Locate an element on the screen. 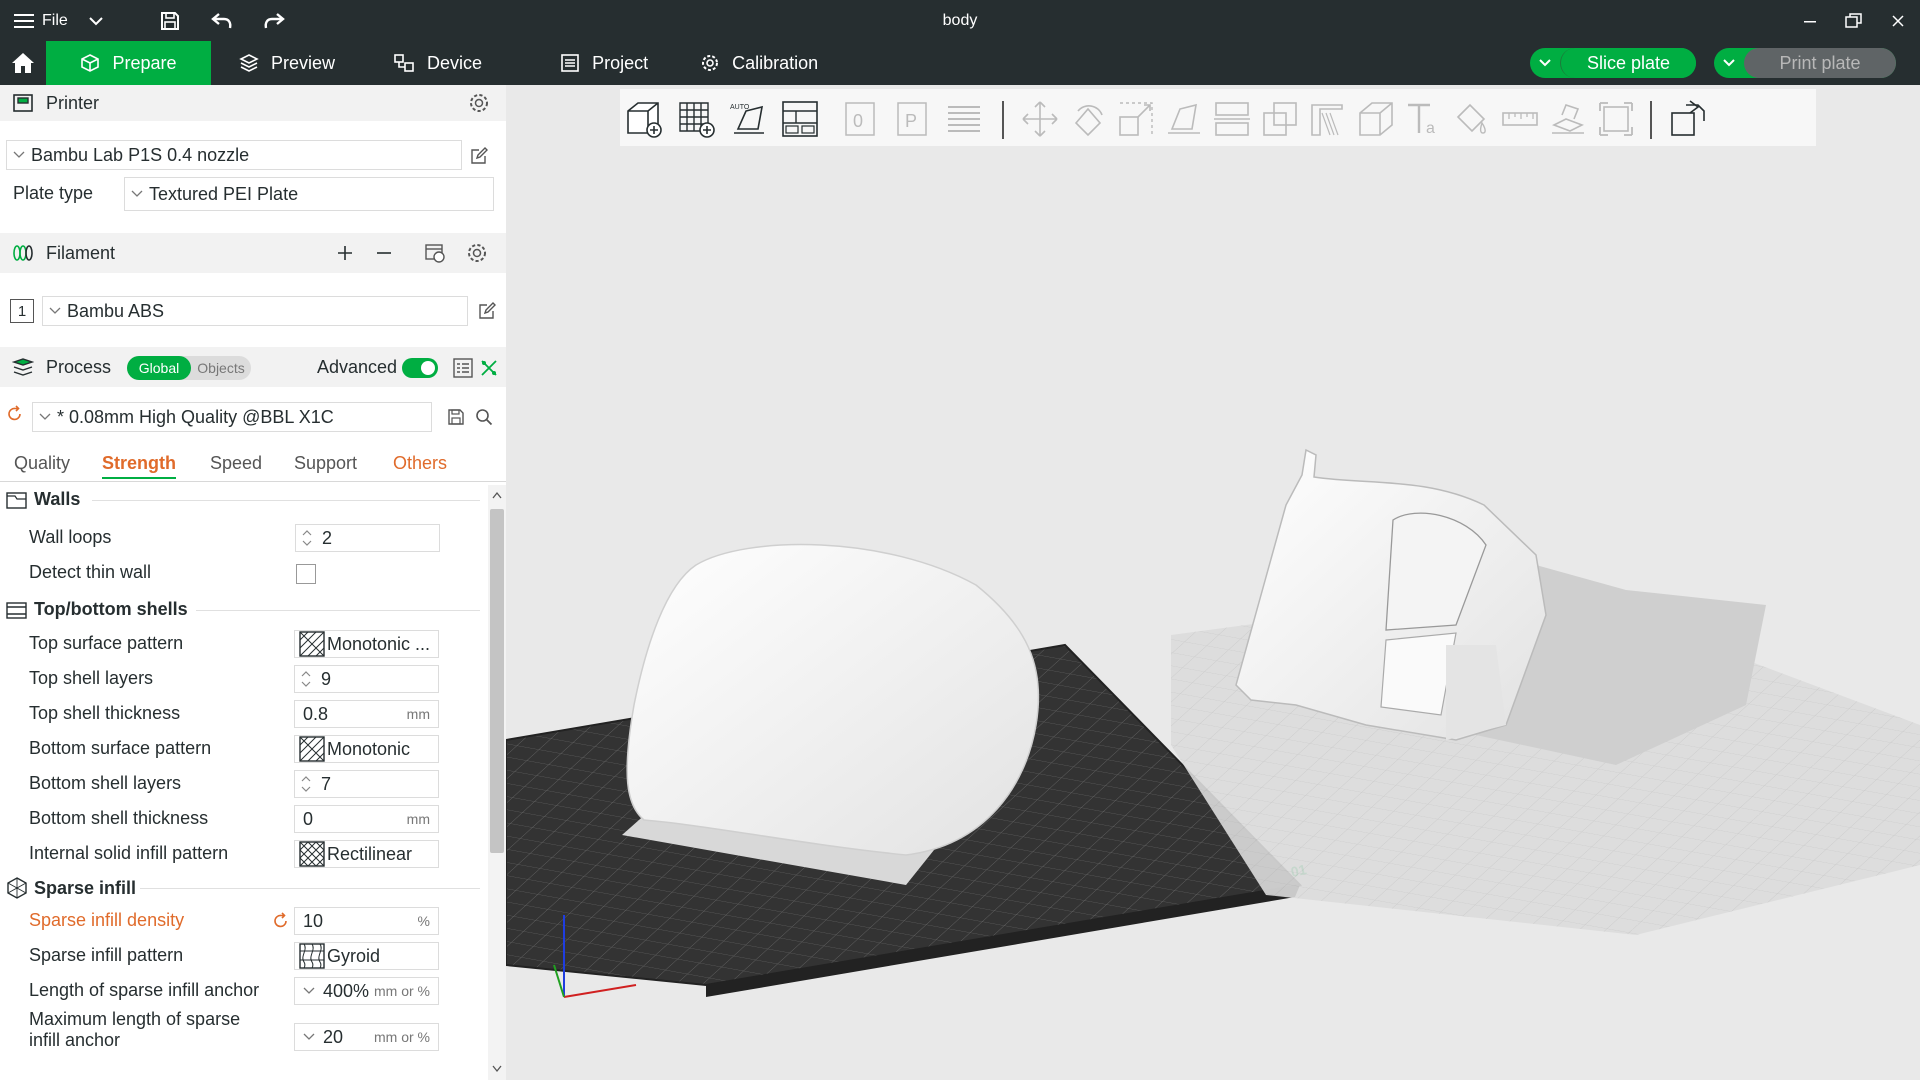 Image resolution: width=1920 pixels, height=1080 pixels. color-paint-icon is located at coordinates (1472, 119).